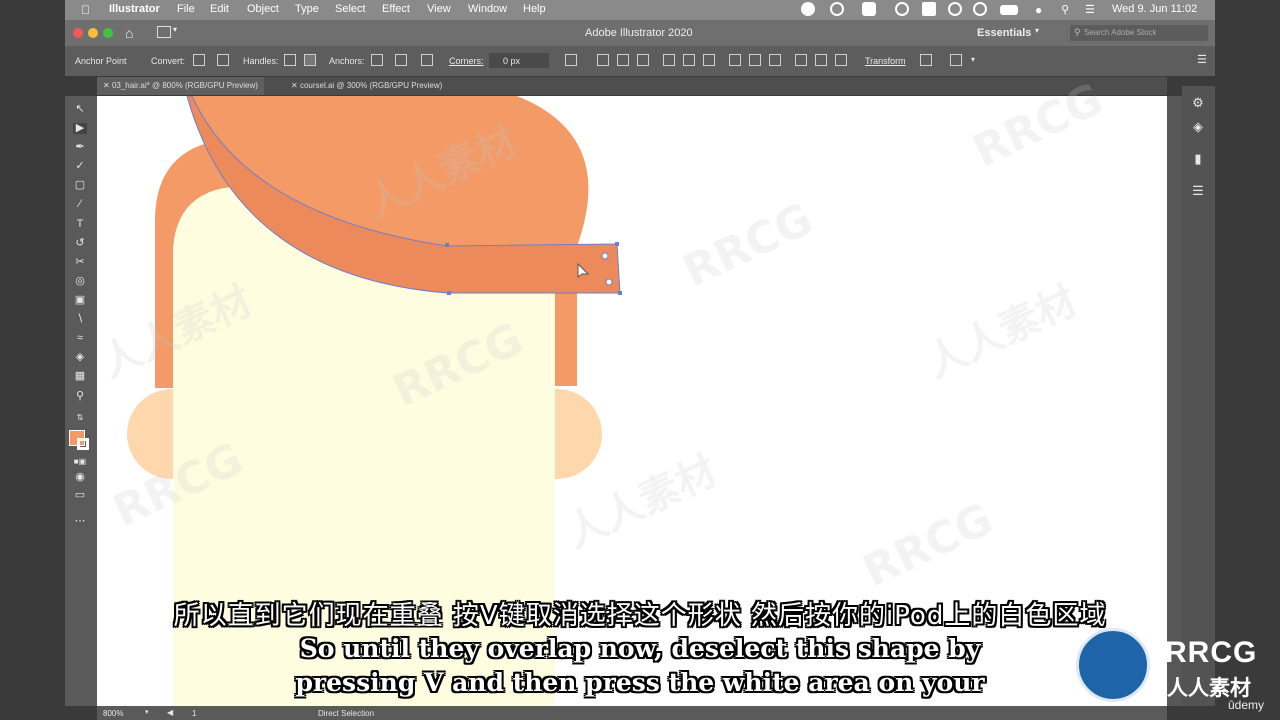  I want to click on menu-app-name: Illustrator, so click(134, 9).